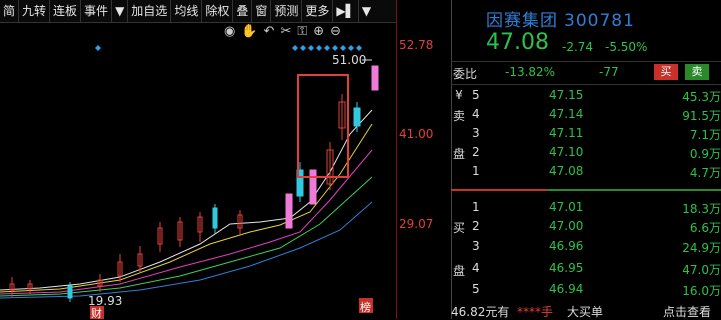 The width and height of the screenshot is (721, 320). What do you see at coordinates (10, 11) in the screenshot?
I see `toolbar-simplified: 简` at bounding box center [10, 11].